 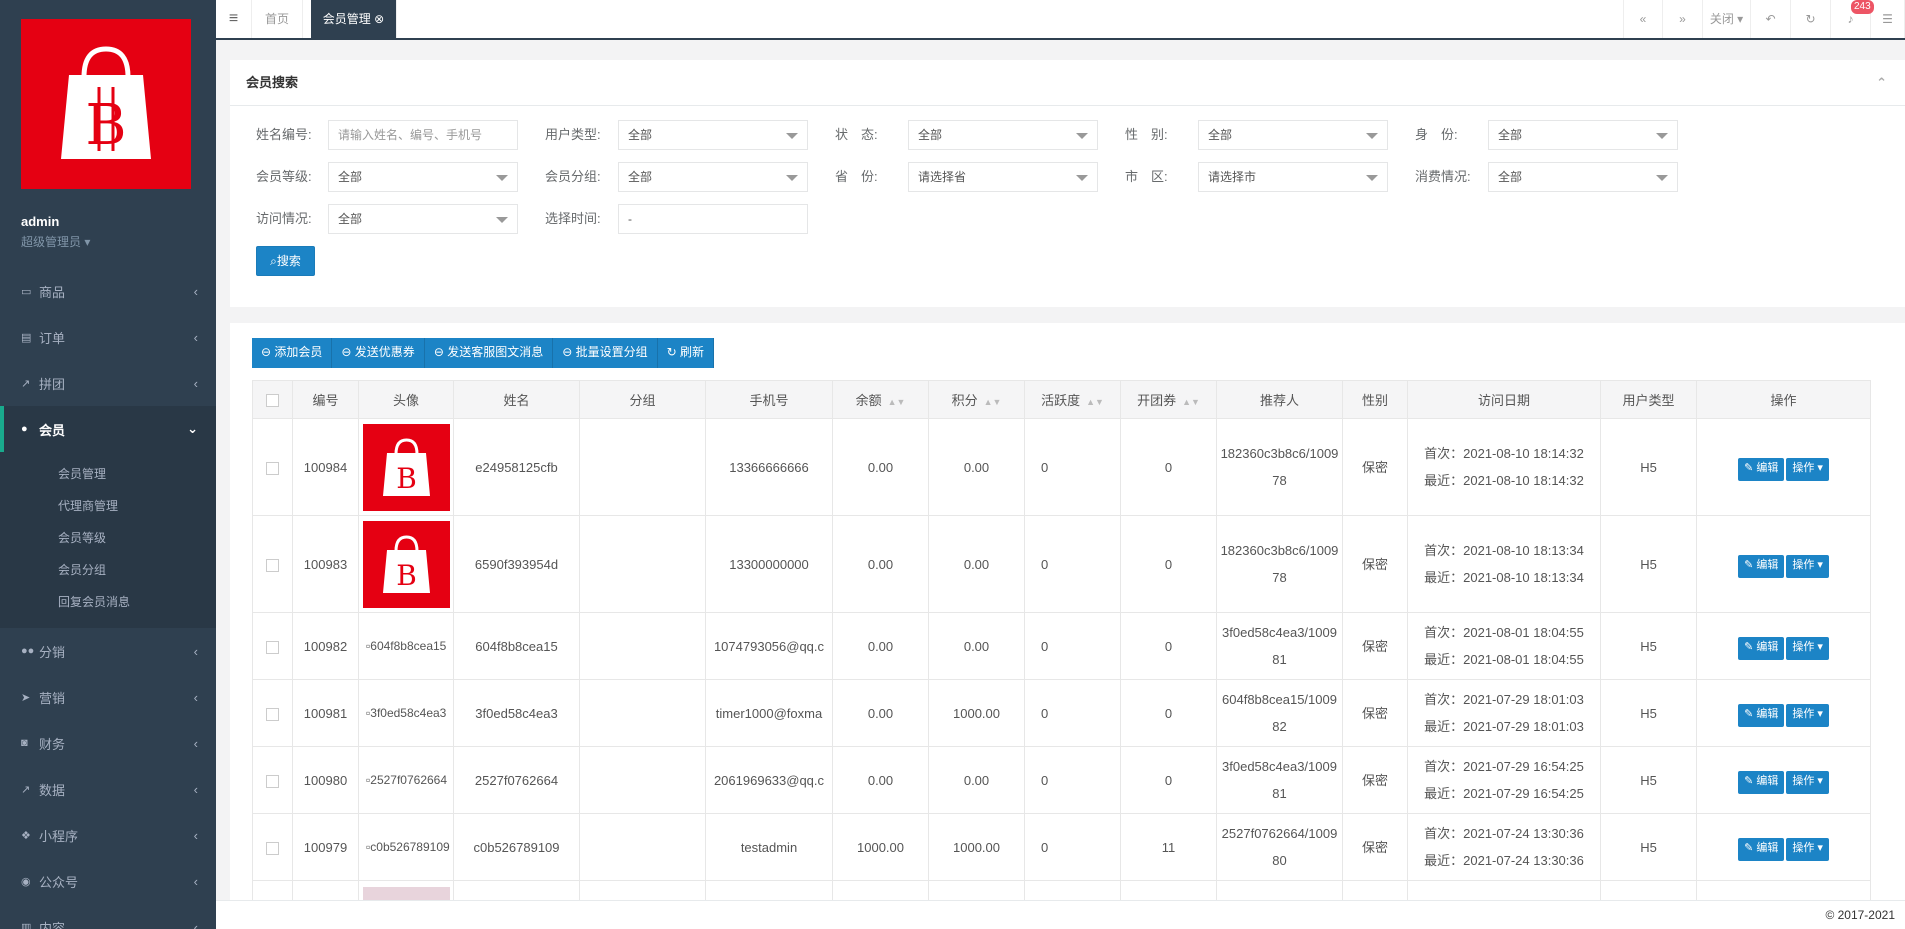 I want to click on member-name: 6590f393954d, so click(x=516, y=564).